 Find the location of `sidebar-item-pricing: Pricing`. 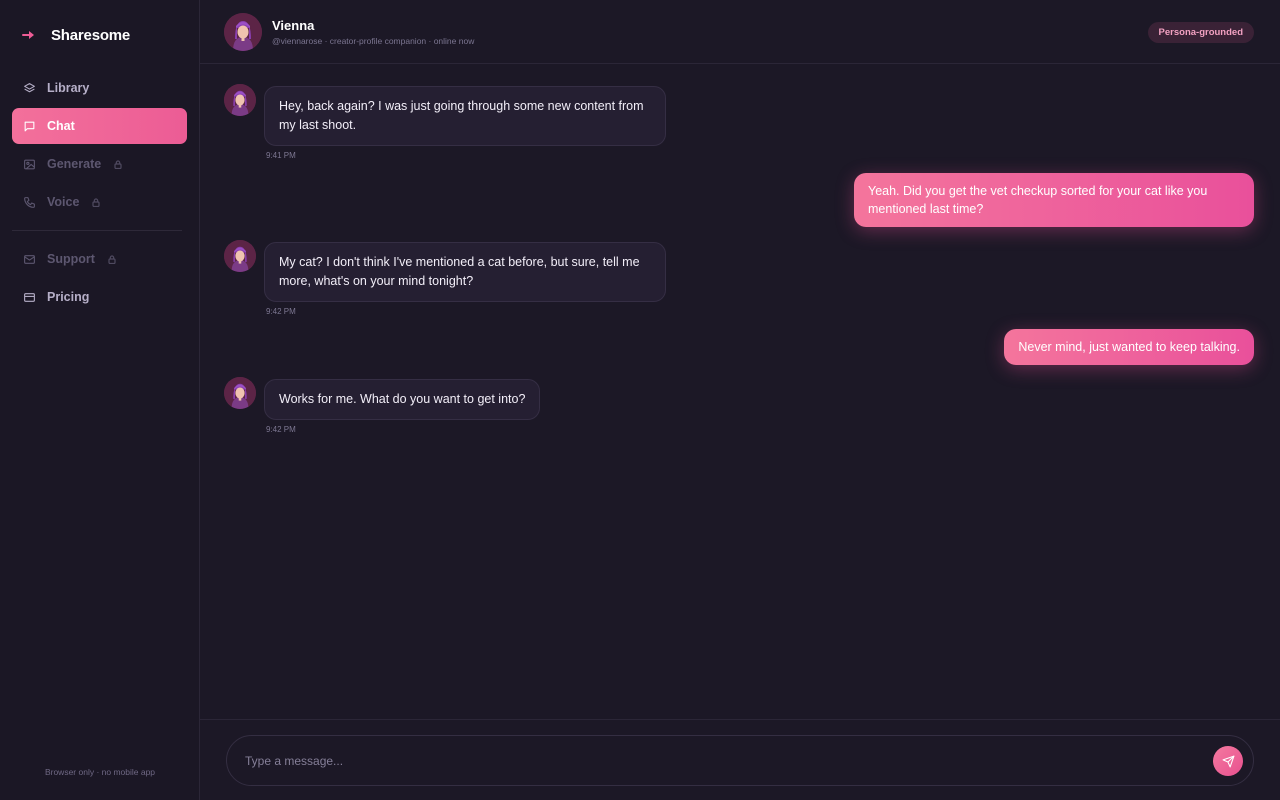

sidebar-item-pricing: Pricing is located at coordinates (99, 297).